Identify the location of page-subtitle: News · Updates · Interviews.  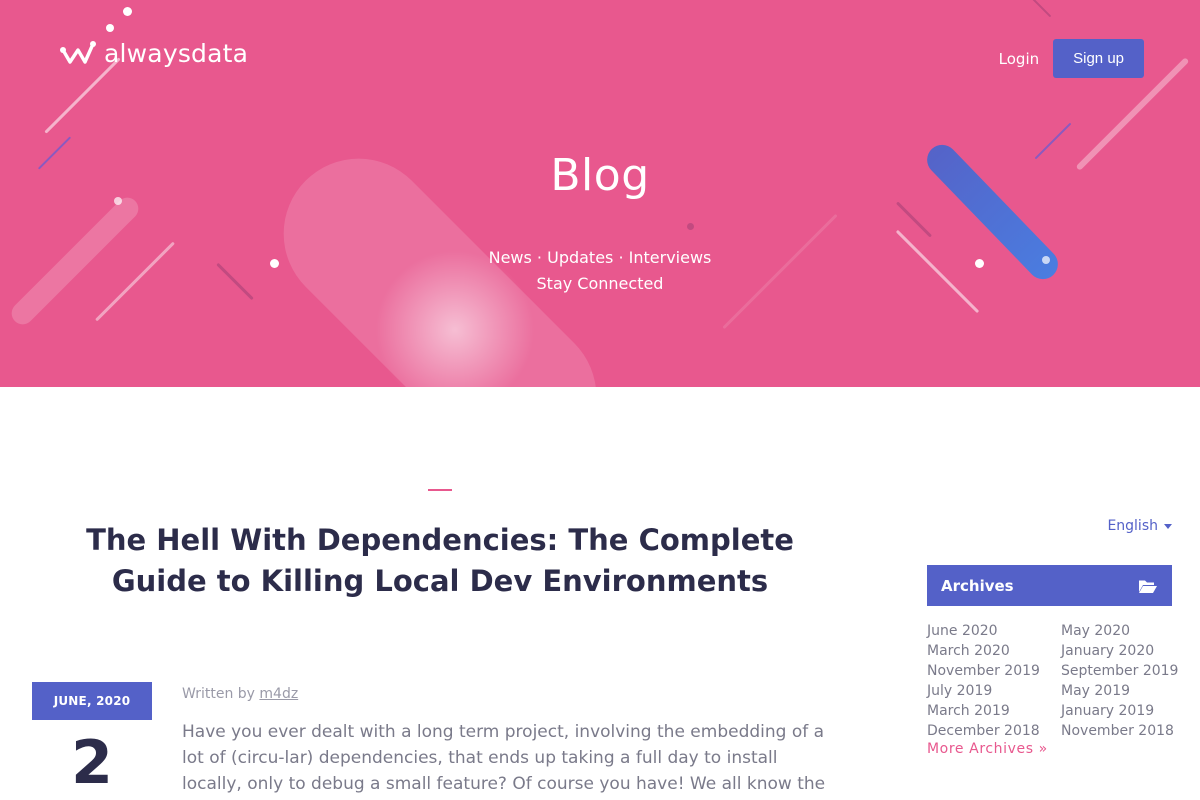
(600, 257).